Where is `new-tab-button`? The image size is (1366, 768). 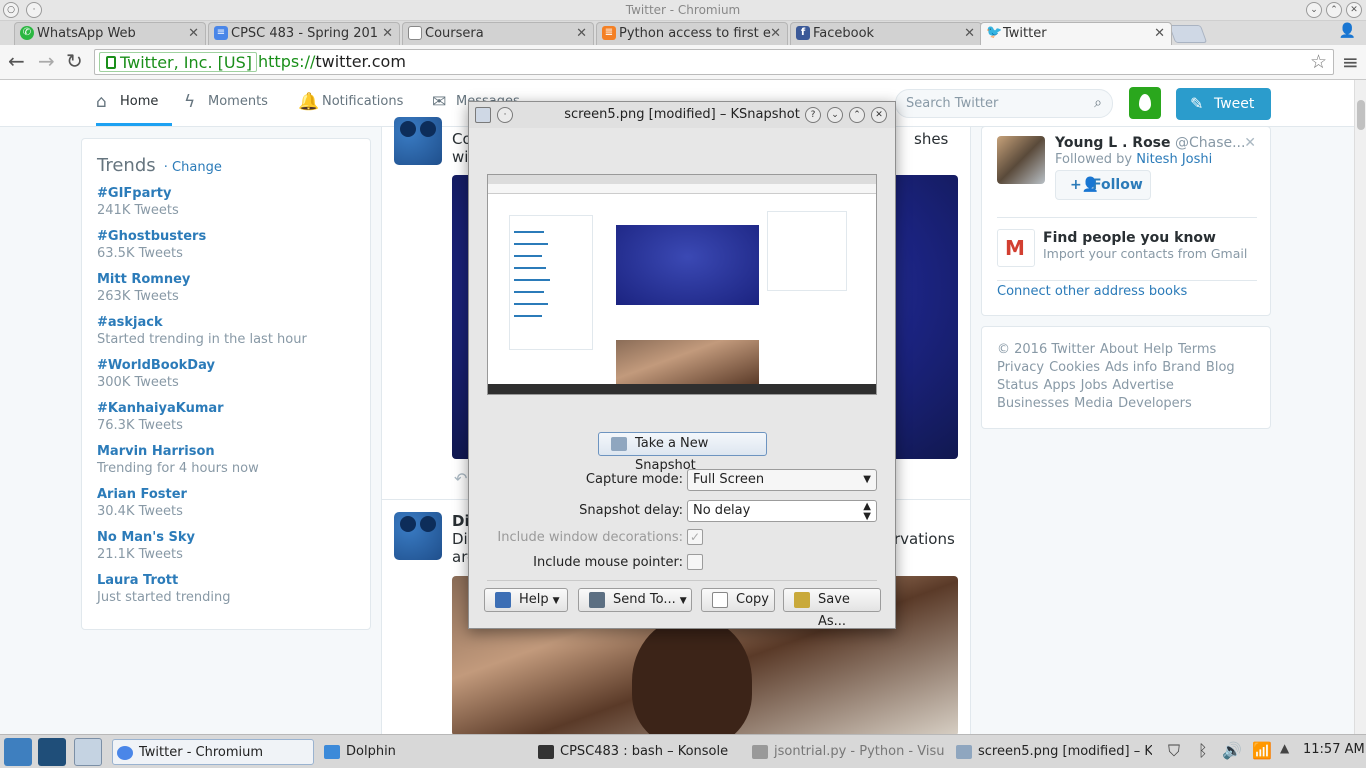
new-tab-button is located at coordinates (1188, 34).